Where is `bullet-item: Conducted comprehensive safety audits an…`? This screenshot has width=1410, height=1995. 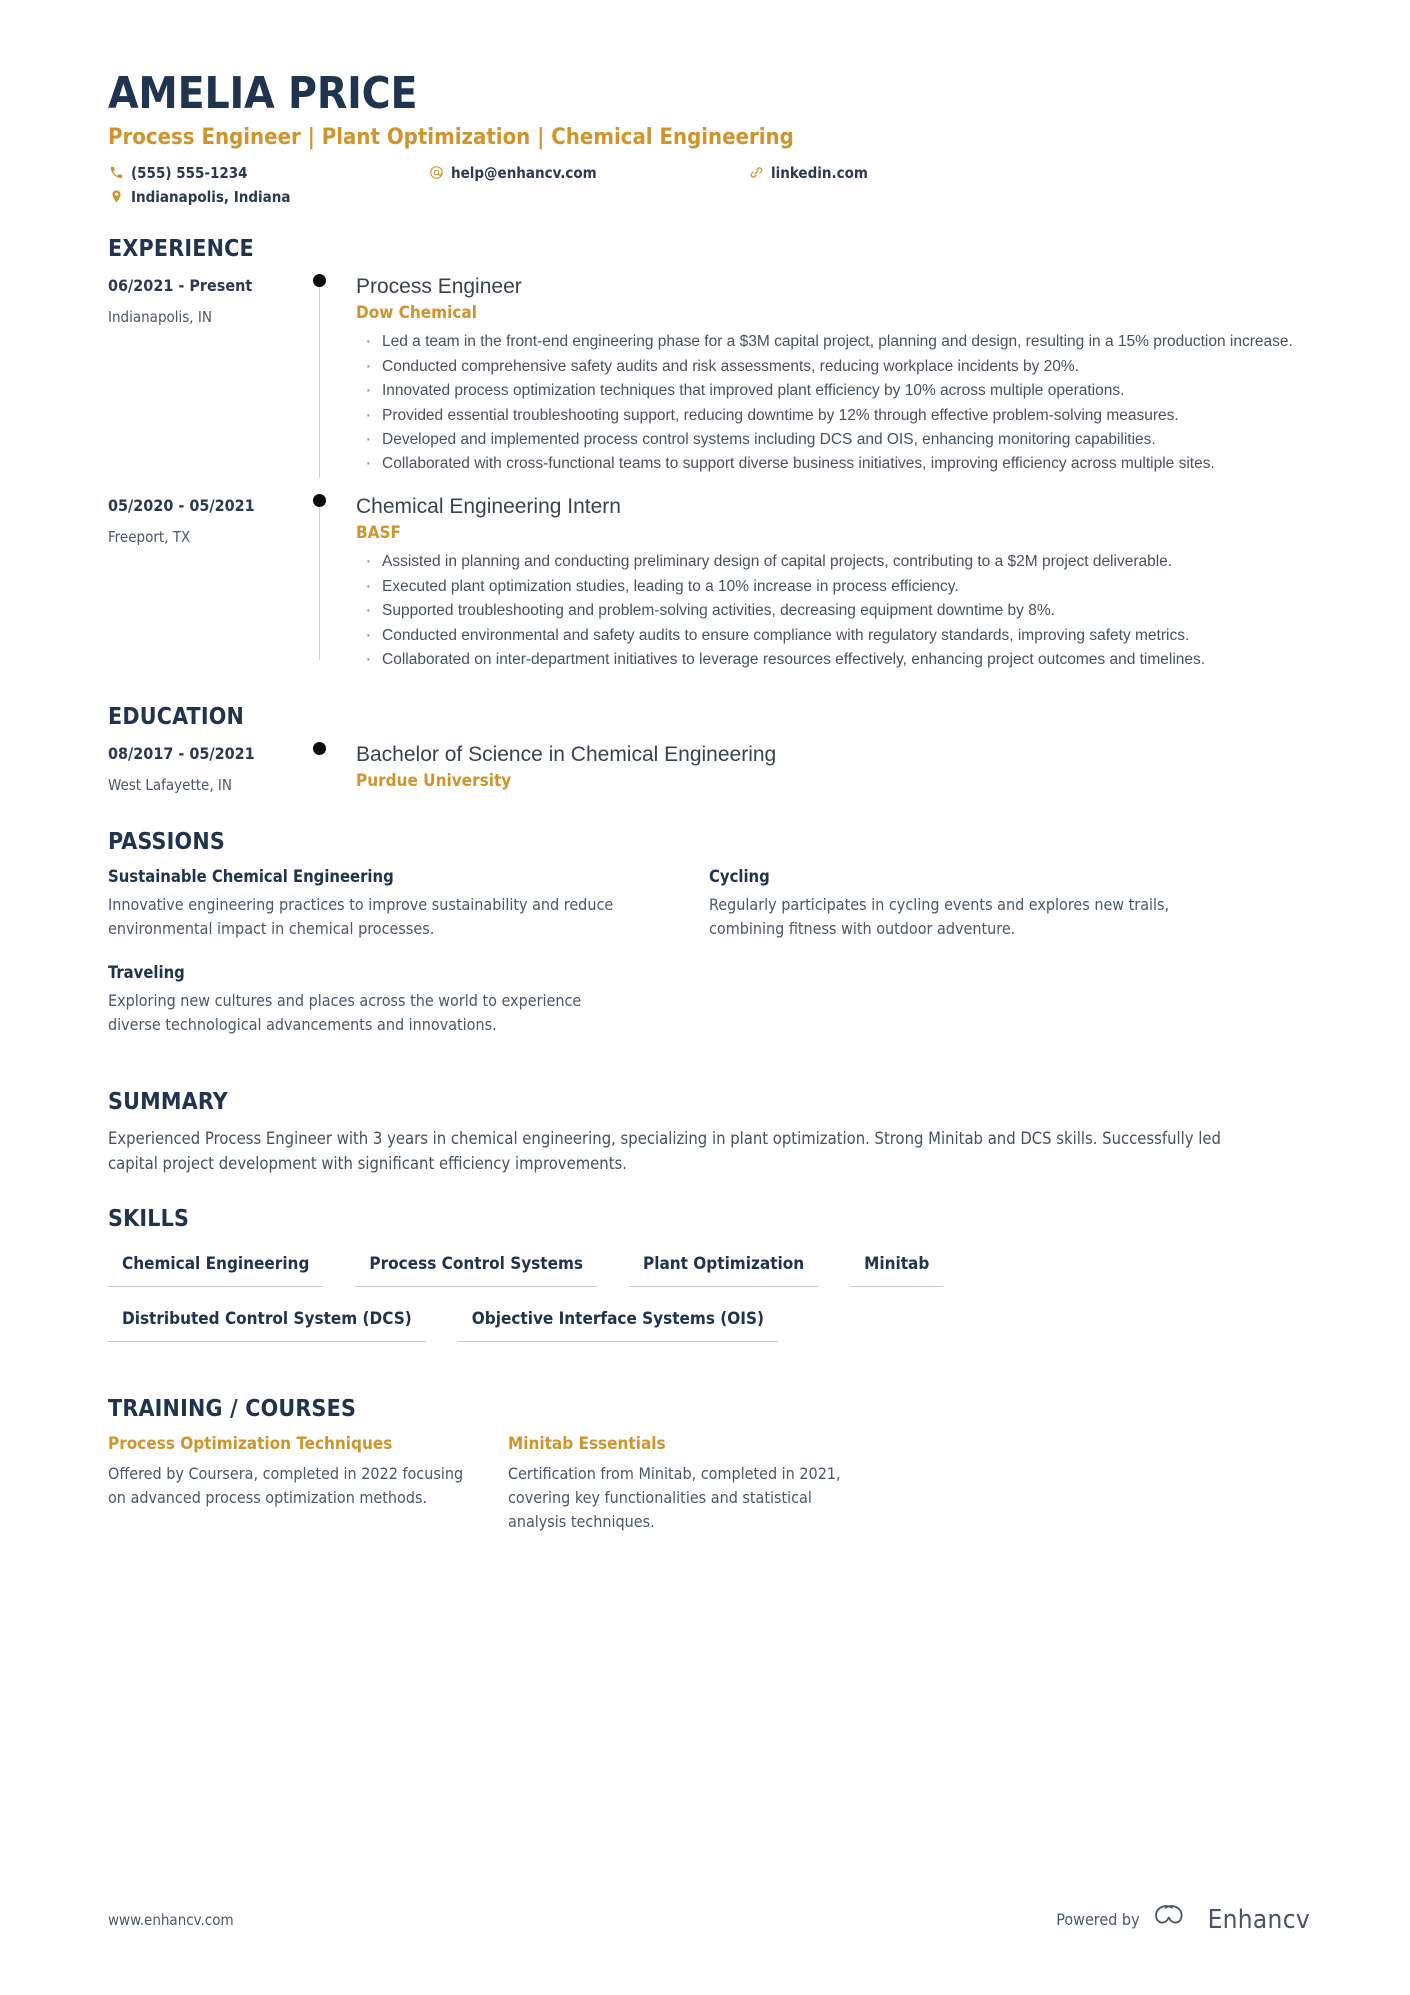
bullet-item: Conducted comprehensive safety audits an… is located at coordinates (833, 367).